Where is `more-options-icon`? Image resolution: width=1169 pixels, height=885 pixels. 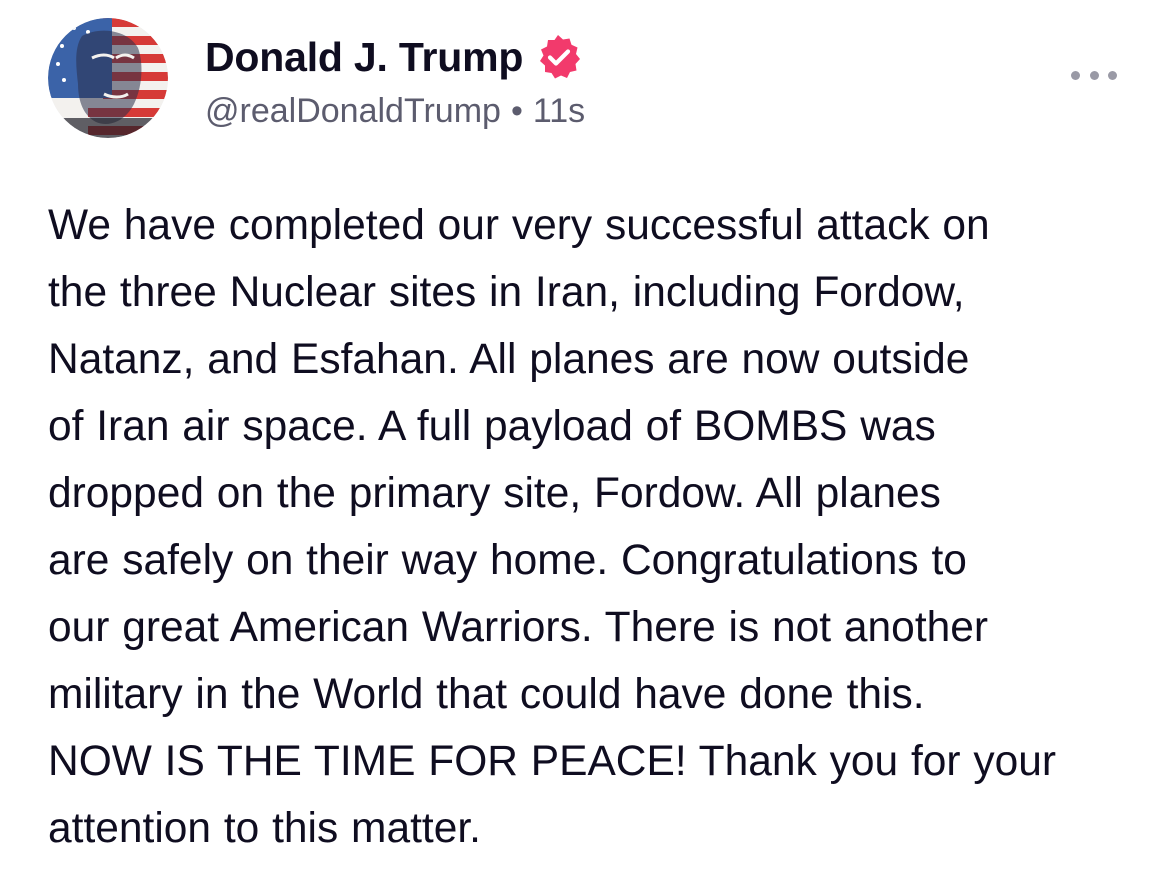 more-options-icon is located at coordinates (1094, 75).